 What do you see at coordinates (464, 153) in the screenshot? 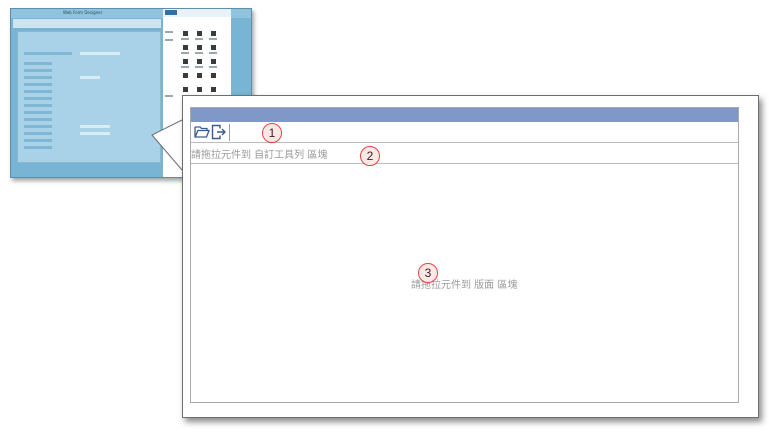
I see `custom-toolbar-dropzone: 請拖拉元件到 自訂工具列 區塊` at bounding box center [464, 153].